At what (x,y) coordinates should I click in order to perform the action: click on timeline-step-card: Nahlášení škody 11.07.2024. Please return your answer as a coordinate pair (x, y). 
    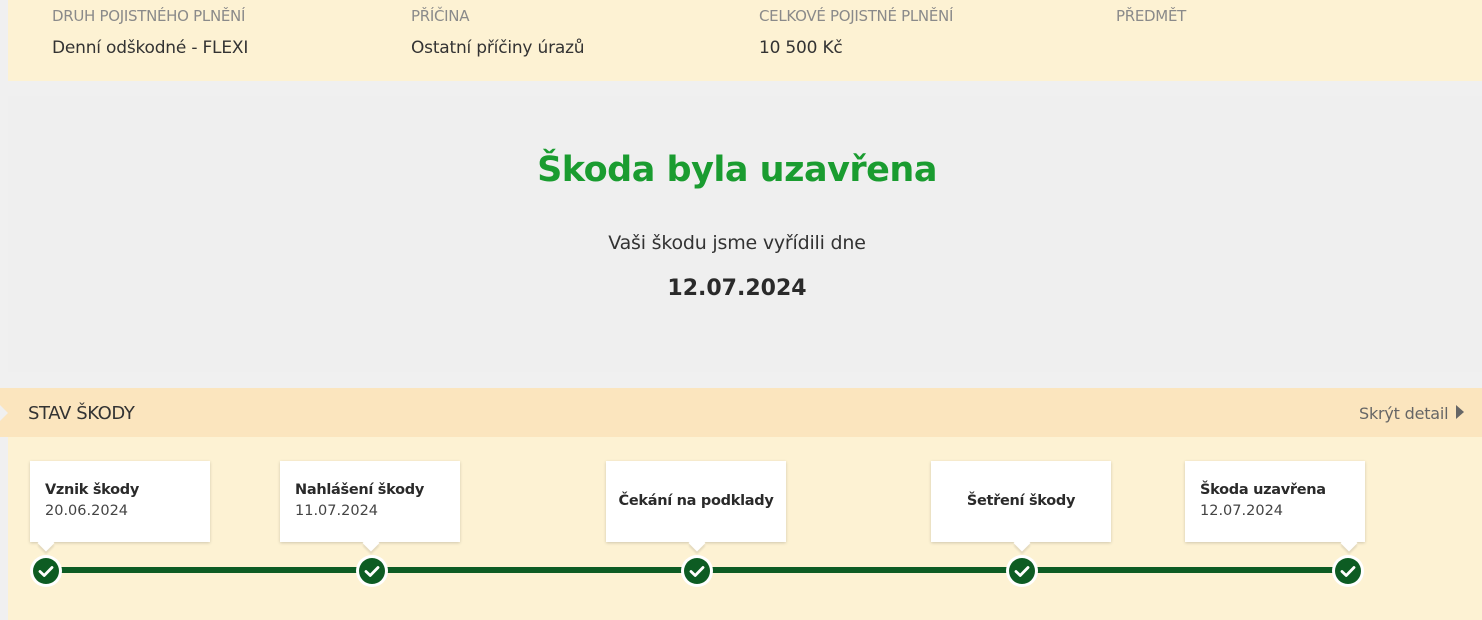
    Looking at the image, I should click on (370, 506).